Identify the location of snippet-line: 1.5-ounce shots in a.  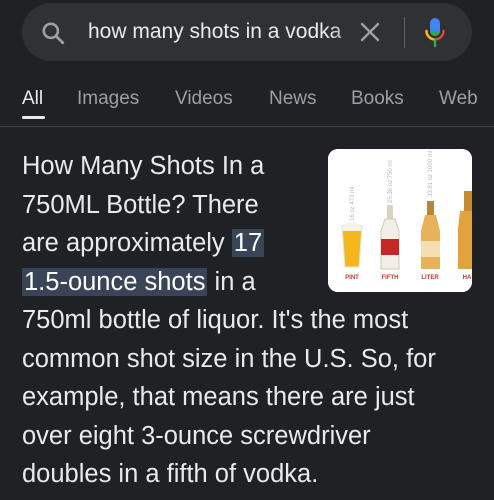
(167, 282).